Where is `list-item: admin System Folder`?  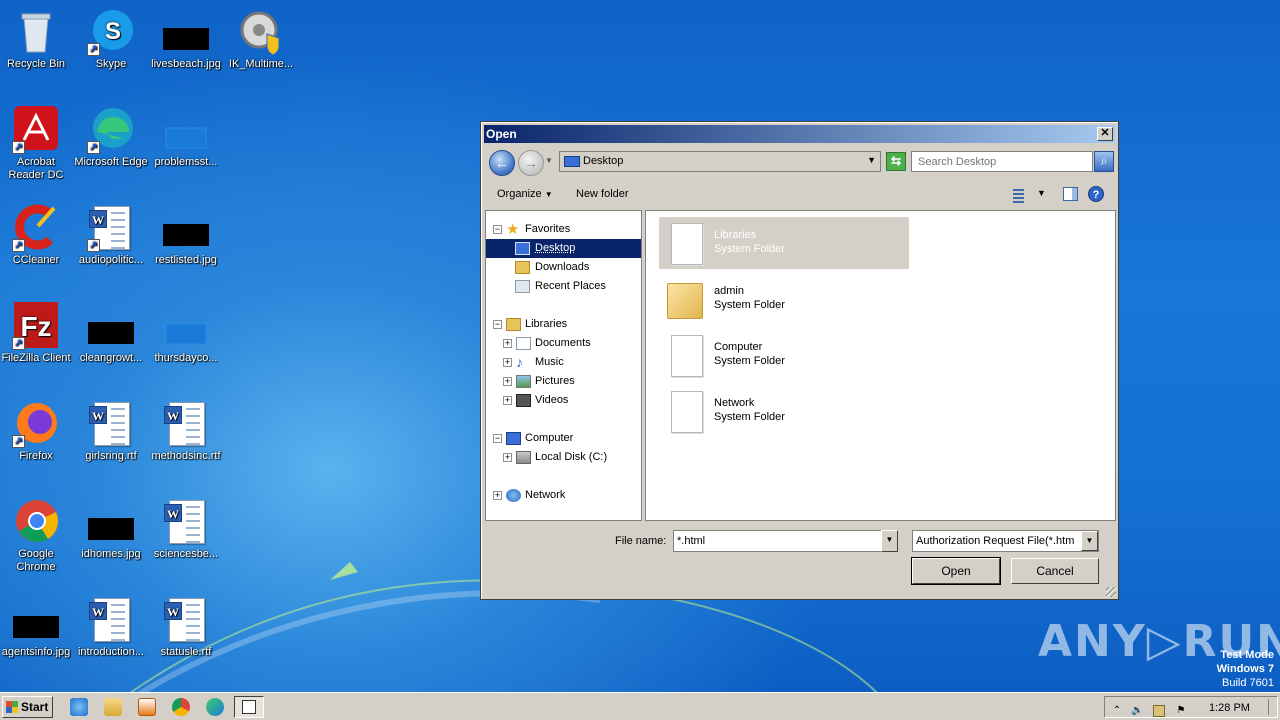
list-item: admin System Folder is located at coordinates (784, 299).